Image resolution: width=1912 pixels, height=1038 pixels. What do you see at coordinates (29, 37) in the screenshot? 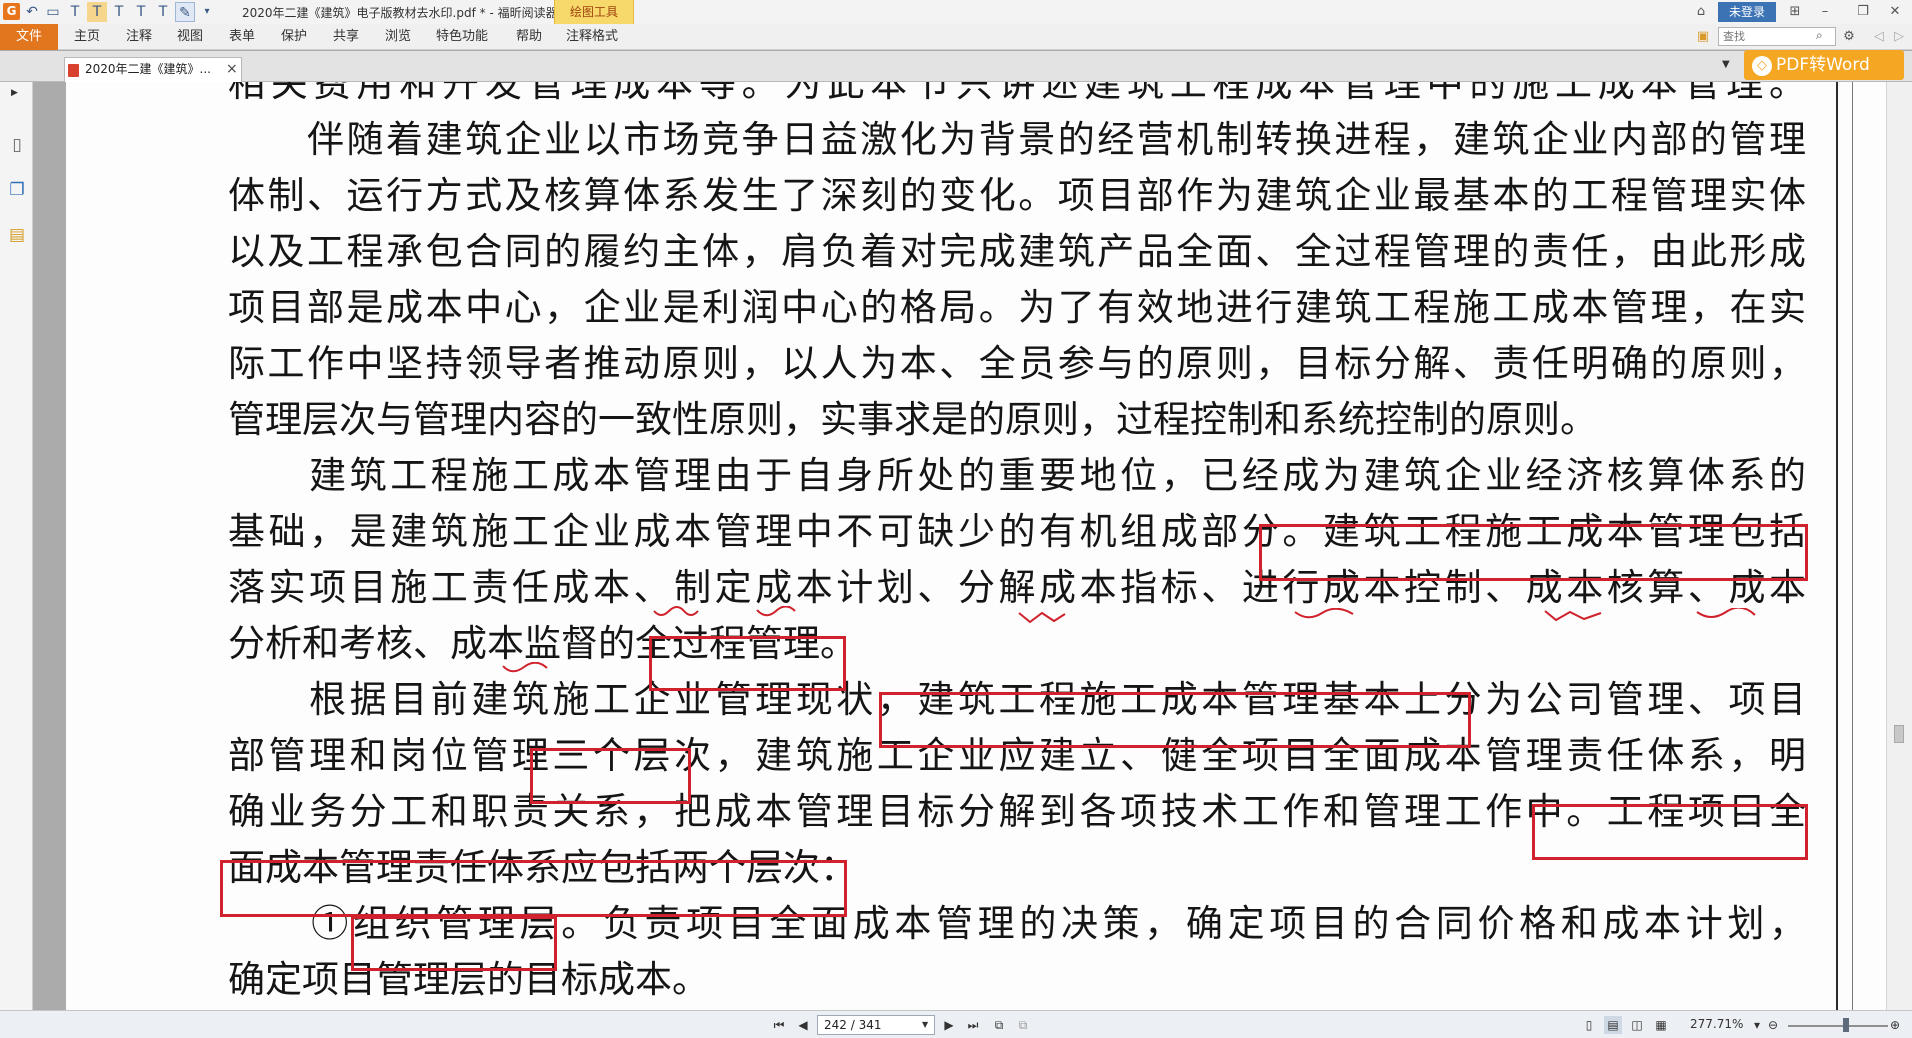
I see `tab-file: 文件` at bounding box center [29, 37].